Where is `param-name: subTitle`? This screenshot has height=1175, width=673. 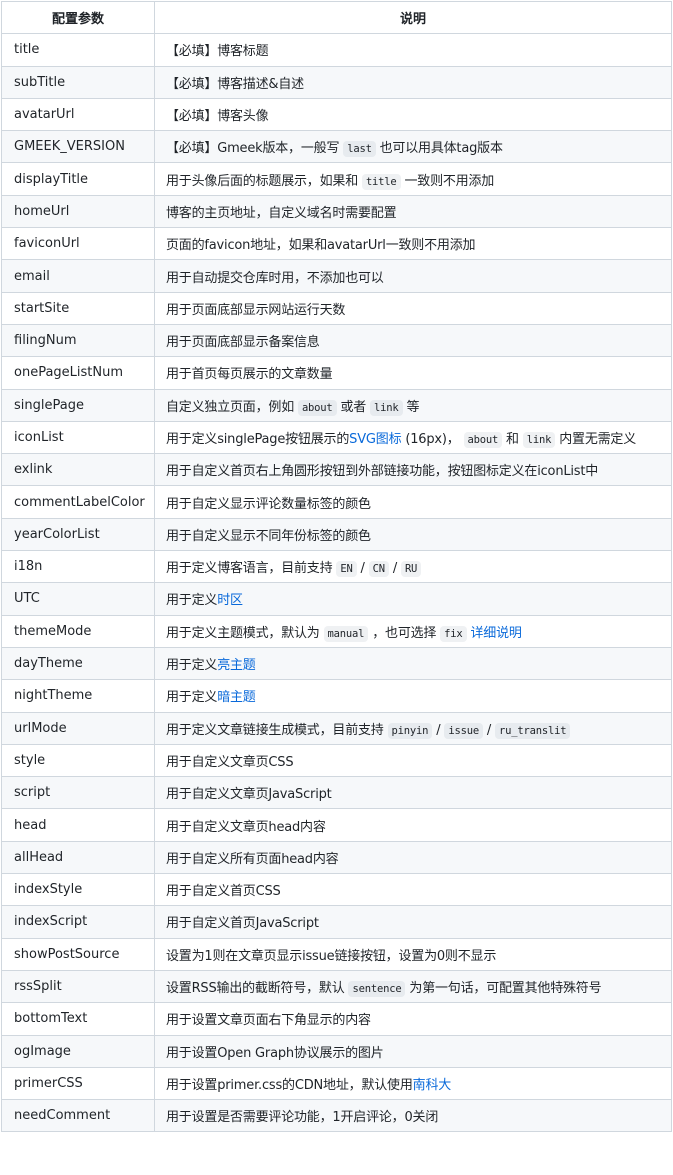 param-name: subTitle is located at coordinates (78, 82).